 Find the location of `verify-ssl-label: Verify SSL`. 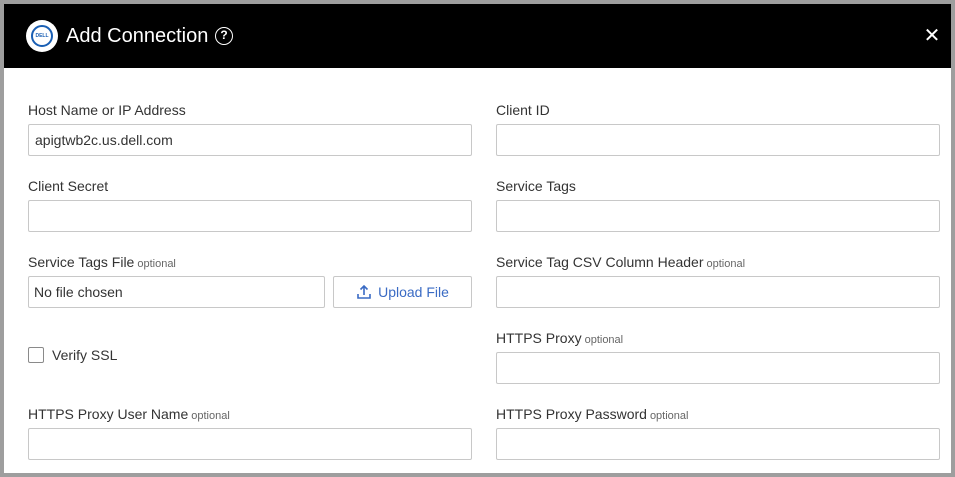

verify-ssl-label: Verify SSL is located at coordinates (85, 355).